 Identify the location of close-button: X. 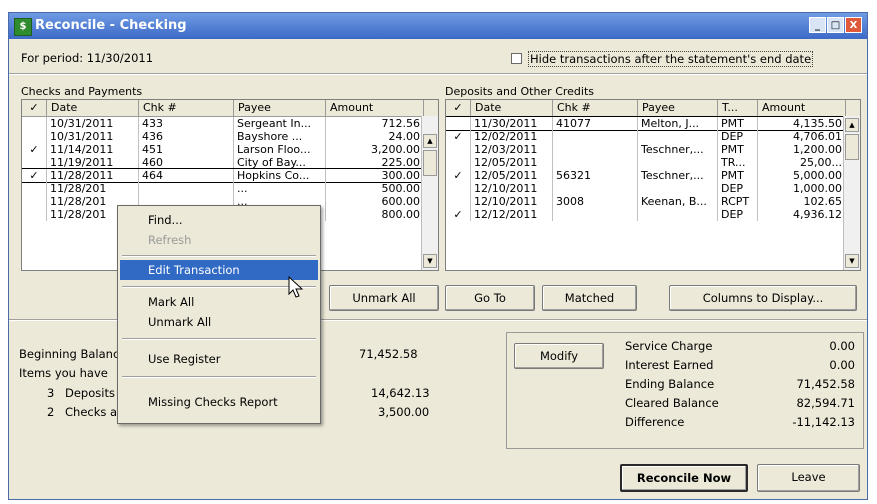
(853, 25).